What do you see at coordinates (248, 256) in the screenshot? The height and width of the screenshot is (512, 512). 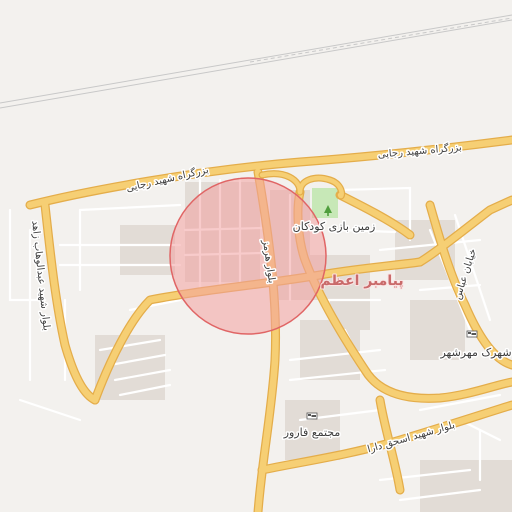 I see `highlight-circle` at bounding box center [248, 256].